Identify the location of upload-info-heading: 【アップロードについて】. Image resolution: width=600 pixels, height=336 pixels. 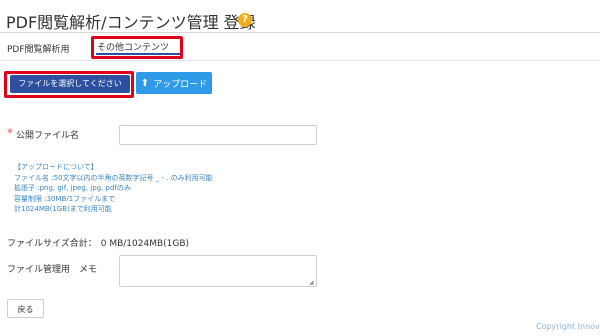
(56, 167).